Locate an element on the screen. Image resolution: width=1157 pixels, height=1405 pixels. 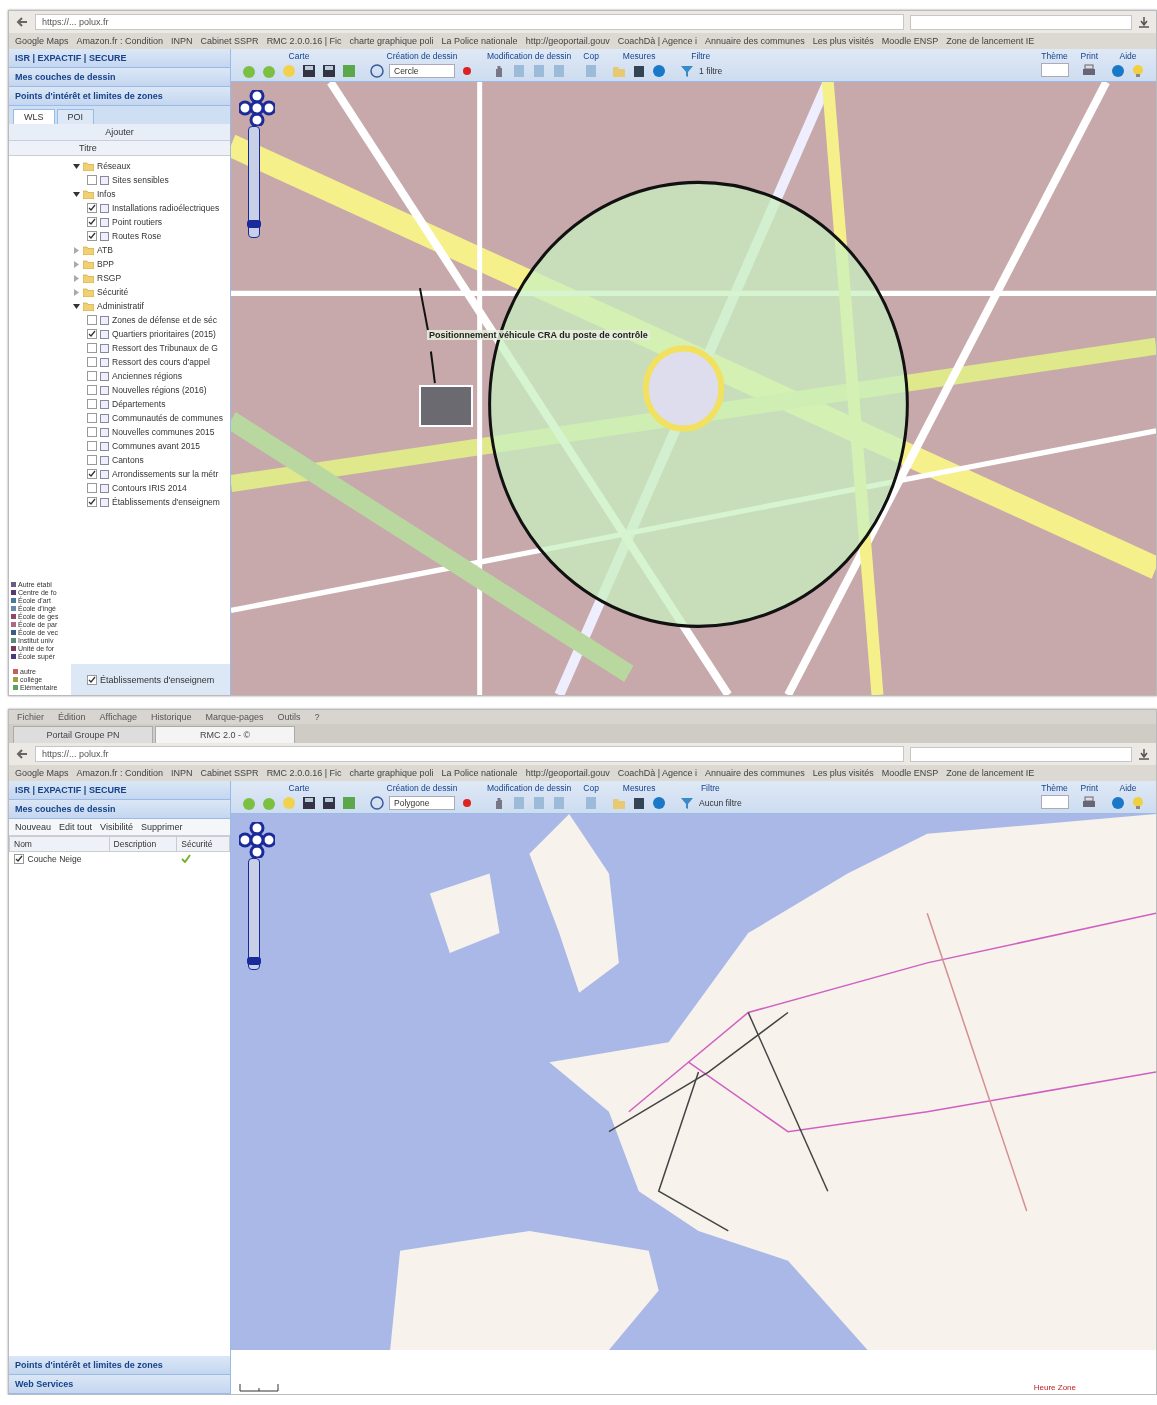
action-button: Supprimer is located at coordinates (161, 827).